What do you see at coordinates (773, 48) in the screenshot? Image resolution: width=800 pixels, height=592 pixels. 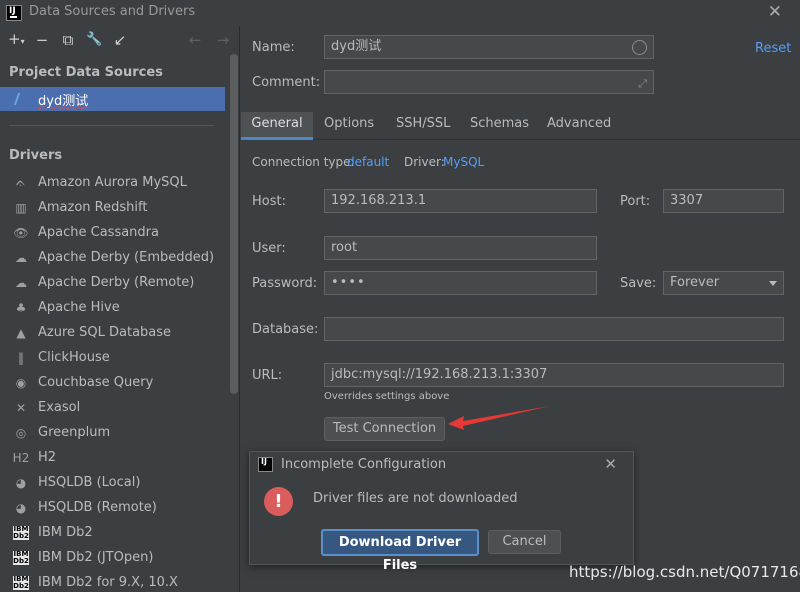 I see `reset-link: Reset` at bounding box center [773, 48].